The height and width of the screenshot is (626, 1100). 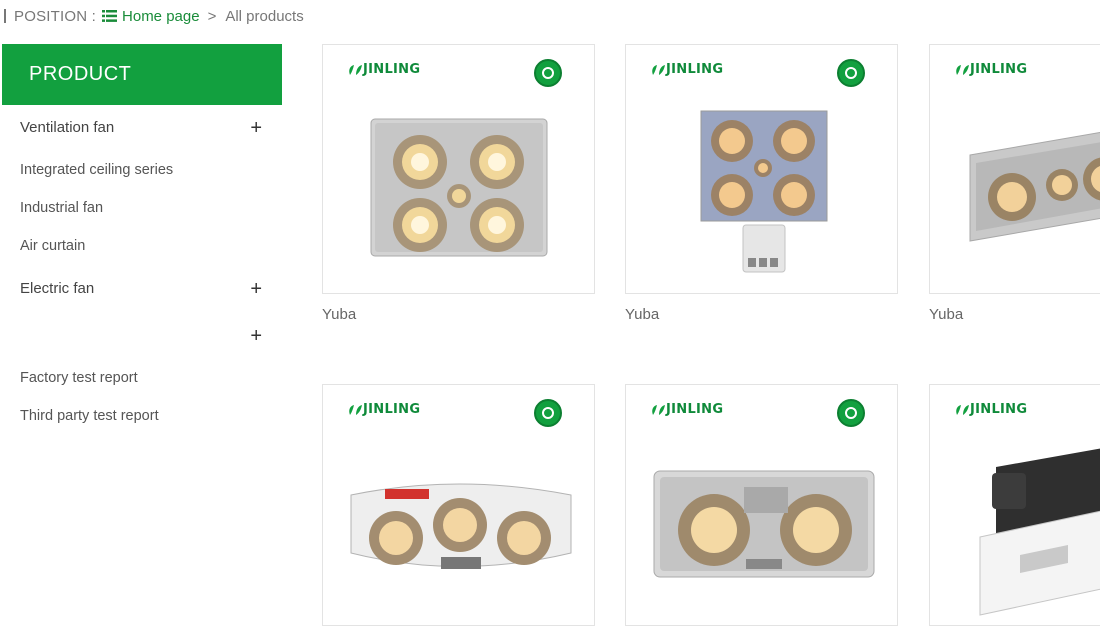 I want to click on breadcrumb-divider, so click(x=5, y=16).